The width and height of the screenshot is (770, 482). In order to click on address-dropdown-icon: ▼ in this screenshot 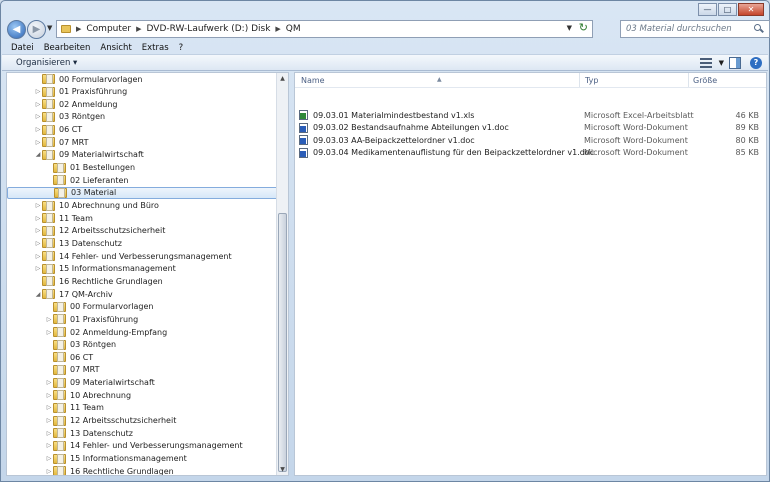, I will do `click(569, 28)`.